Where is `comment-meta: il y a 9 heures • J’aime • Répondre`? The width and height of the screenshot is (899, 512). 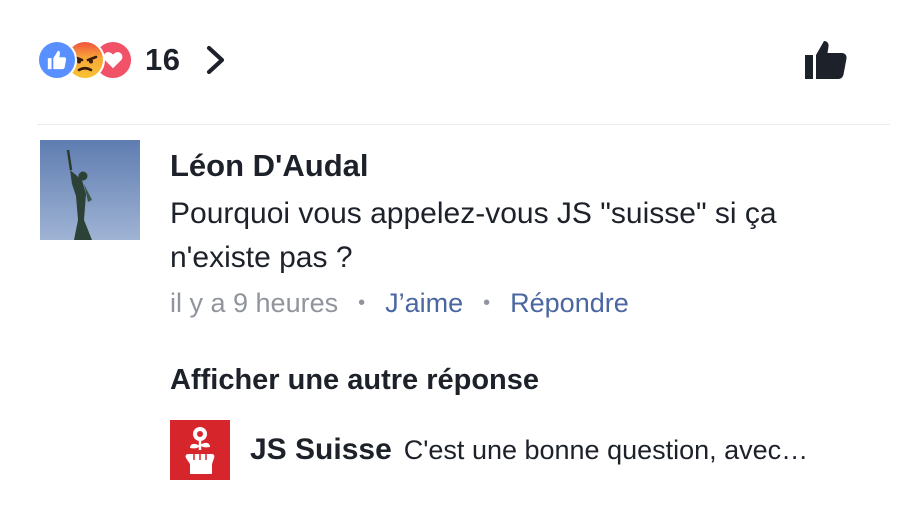 comment-meta: il y a 9 heures • J’aime • Répondre is located at coordinates (399, 303).